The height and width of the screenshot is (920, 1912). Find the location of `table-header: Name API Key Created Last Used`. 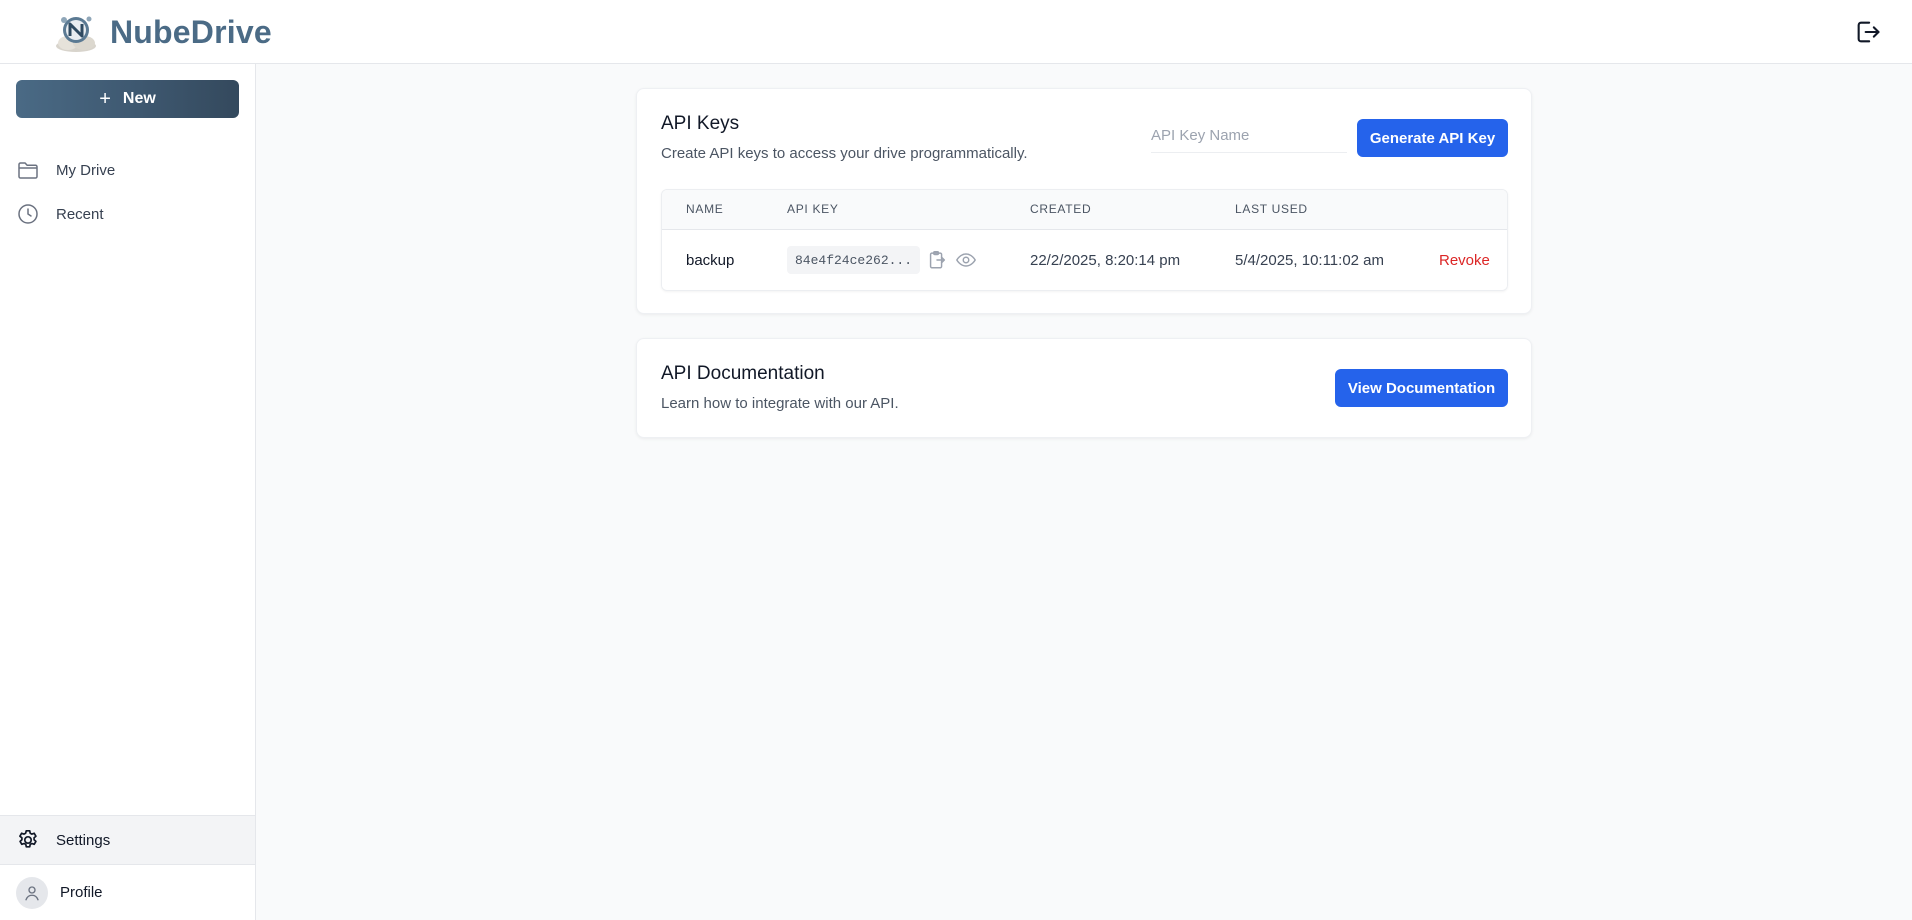

table-header: Name API Key Created Last Used is located at coordinates (1084, 210).